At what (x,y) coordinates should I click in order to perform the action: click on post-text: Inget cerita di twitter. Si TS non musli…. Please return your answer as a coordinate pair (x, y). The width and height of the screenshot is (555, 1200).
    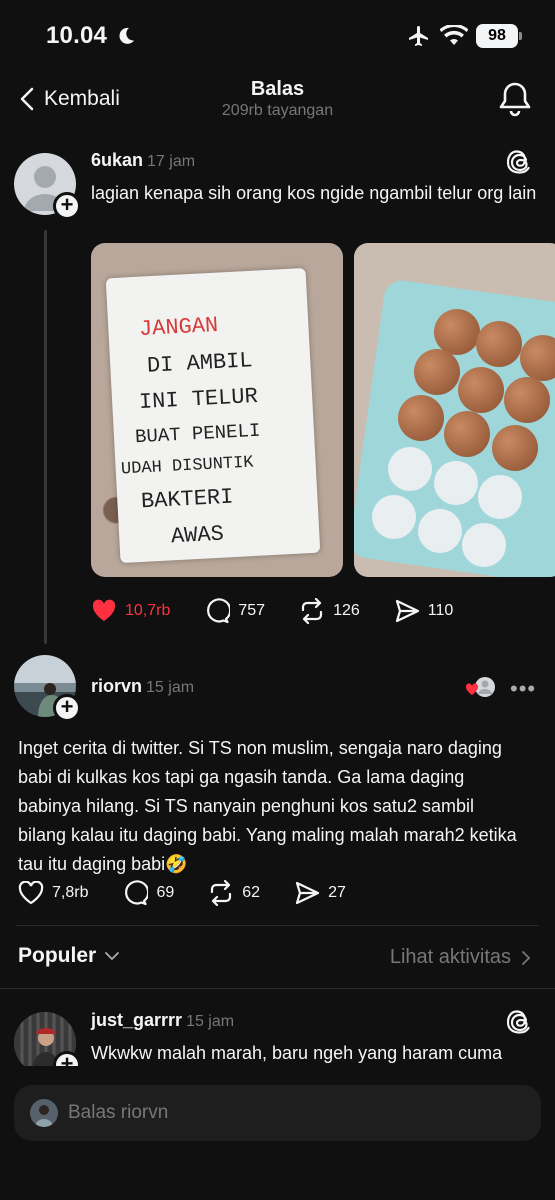
    Looking at the image, I should click on (267, 806).